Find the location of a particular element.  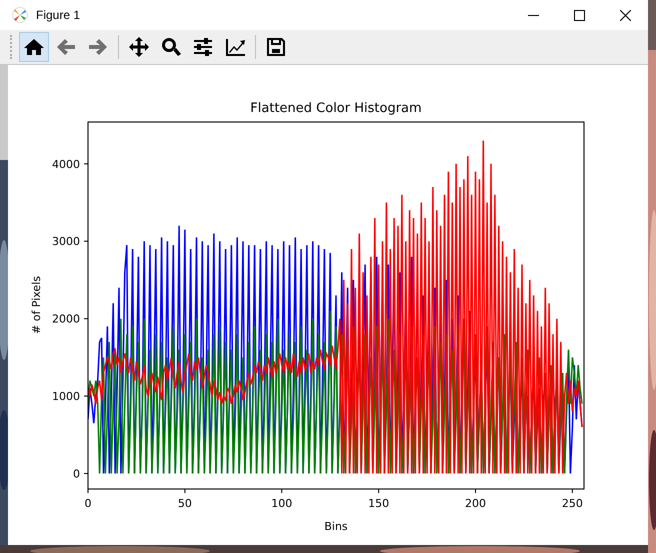

y-tick-label: 4000 is located at coordinates (66, 164).